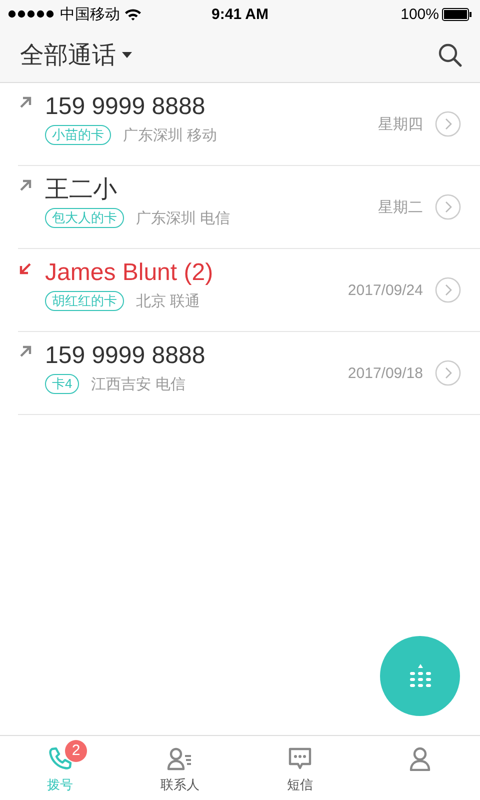 The width and height of the screenshot is (480, 800). I want to click on incoming-arrow-icon, so click(25, 268).